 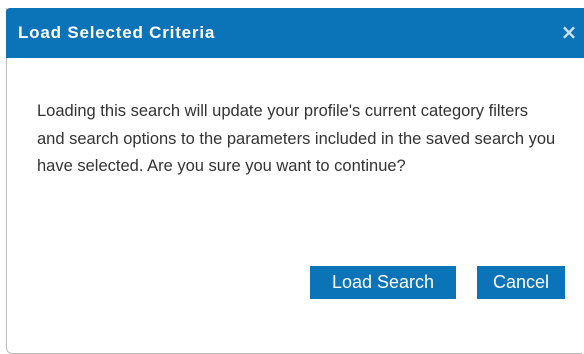 What do you see at coordinates (117, 32) in the screenshot?
I see `dialog-title: Load Selected Criteria` at bounding box center [117, 32].